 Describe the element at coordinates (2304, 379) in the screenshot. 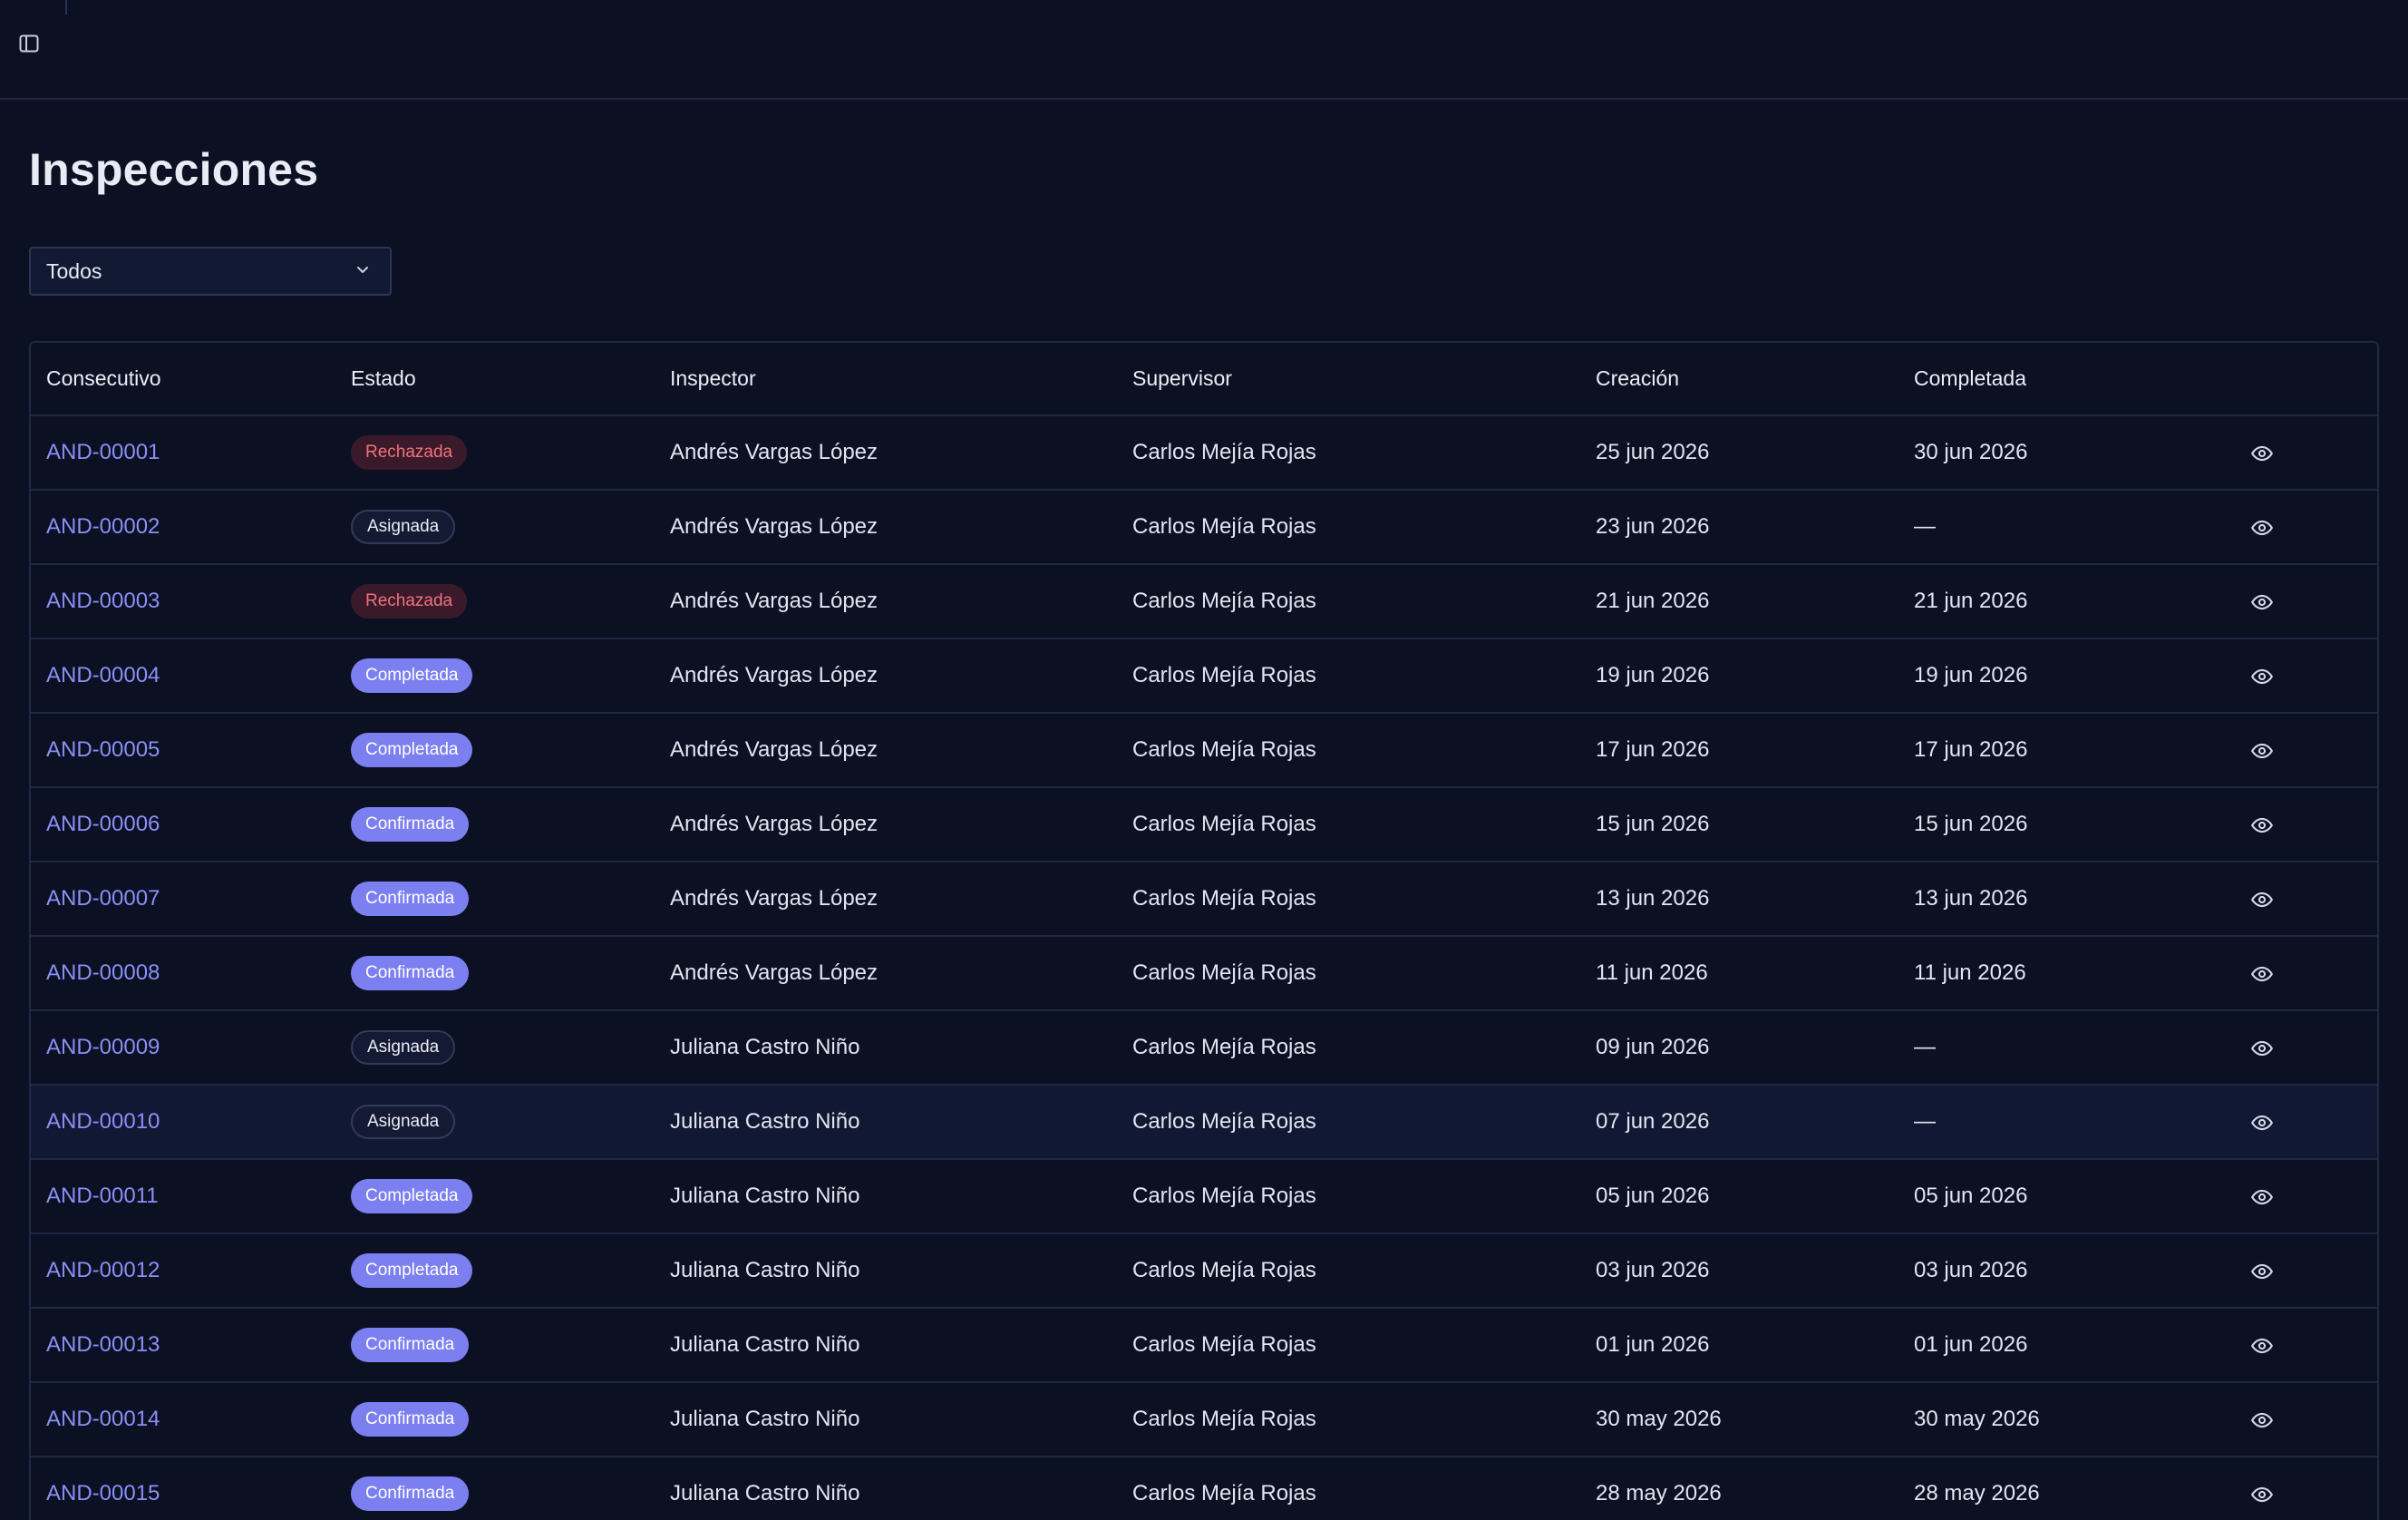

I see `column-header-actions` at that location.